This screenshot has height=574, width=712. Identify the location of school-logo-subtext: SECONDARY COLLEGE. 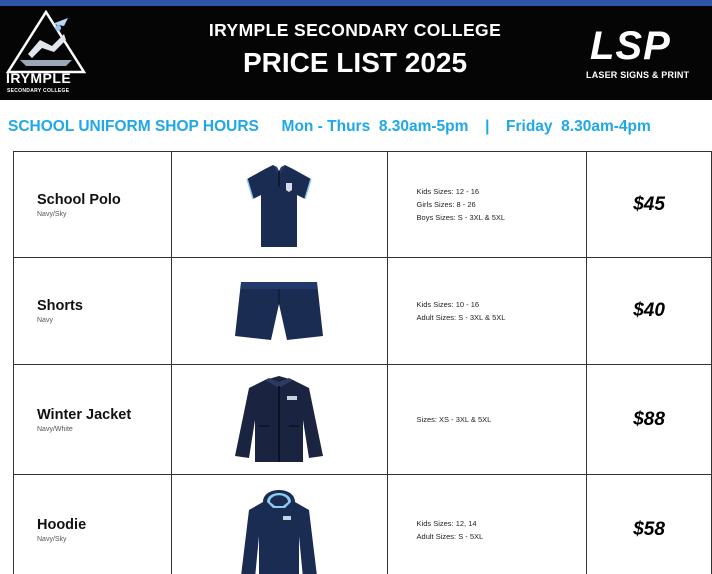
(38, 91).